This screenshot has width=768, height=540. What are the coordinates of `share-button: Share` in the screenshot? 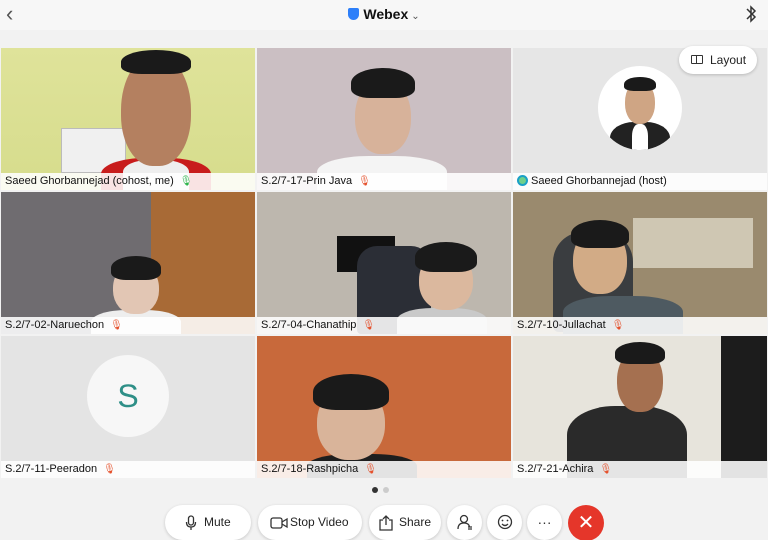 It's located at (405, 522).